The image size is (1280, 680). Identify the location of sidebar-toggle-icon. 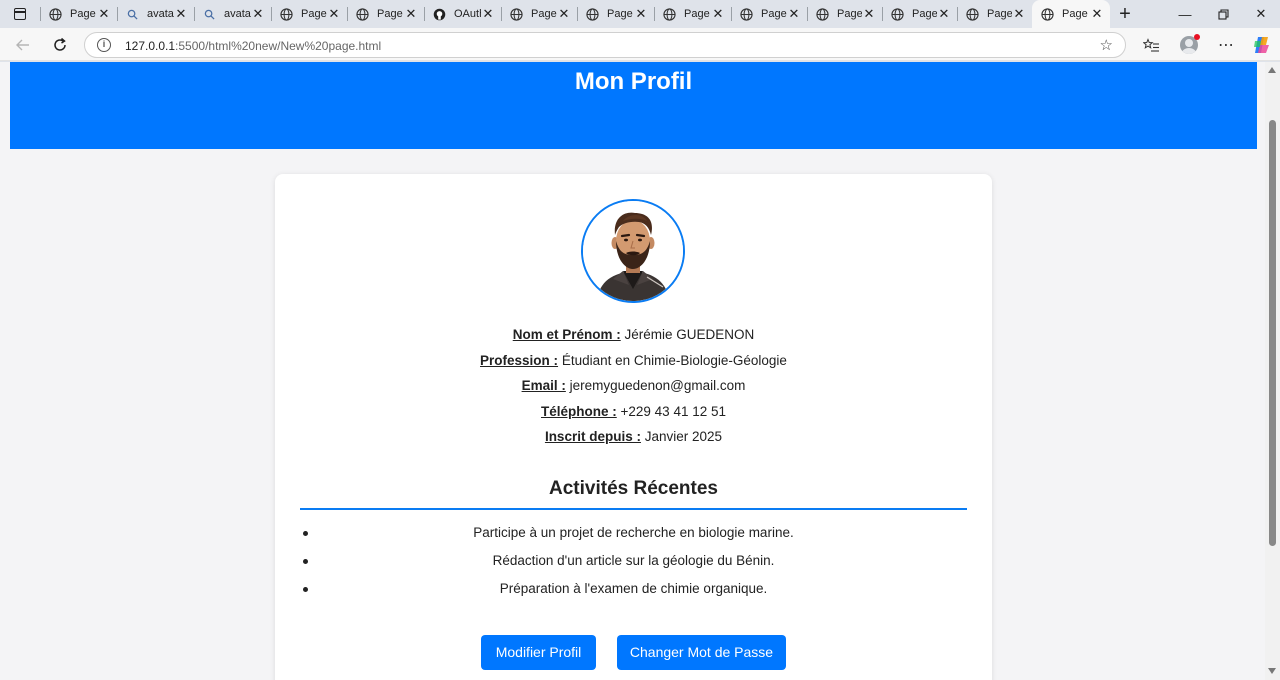
(20, 14).